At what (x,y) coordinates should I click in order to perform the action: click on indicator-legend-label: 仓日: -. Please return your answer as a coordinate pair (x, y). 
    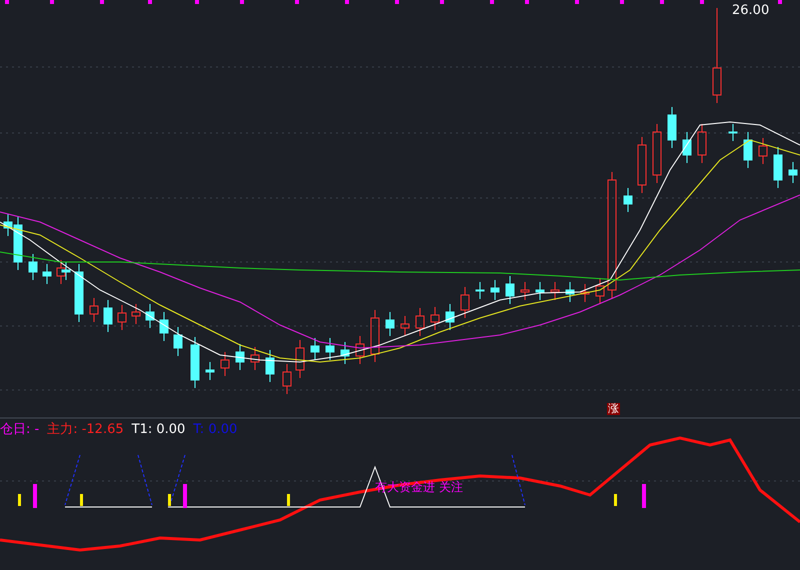
    Looking at the image, I should click on (20, 430).